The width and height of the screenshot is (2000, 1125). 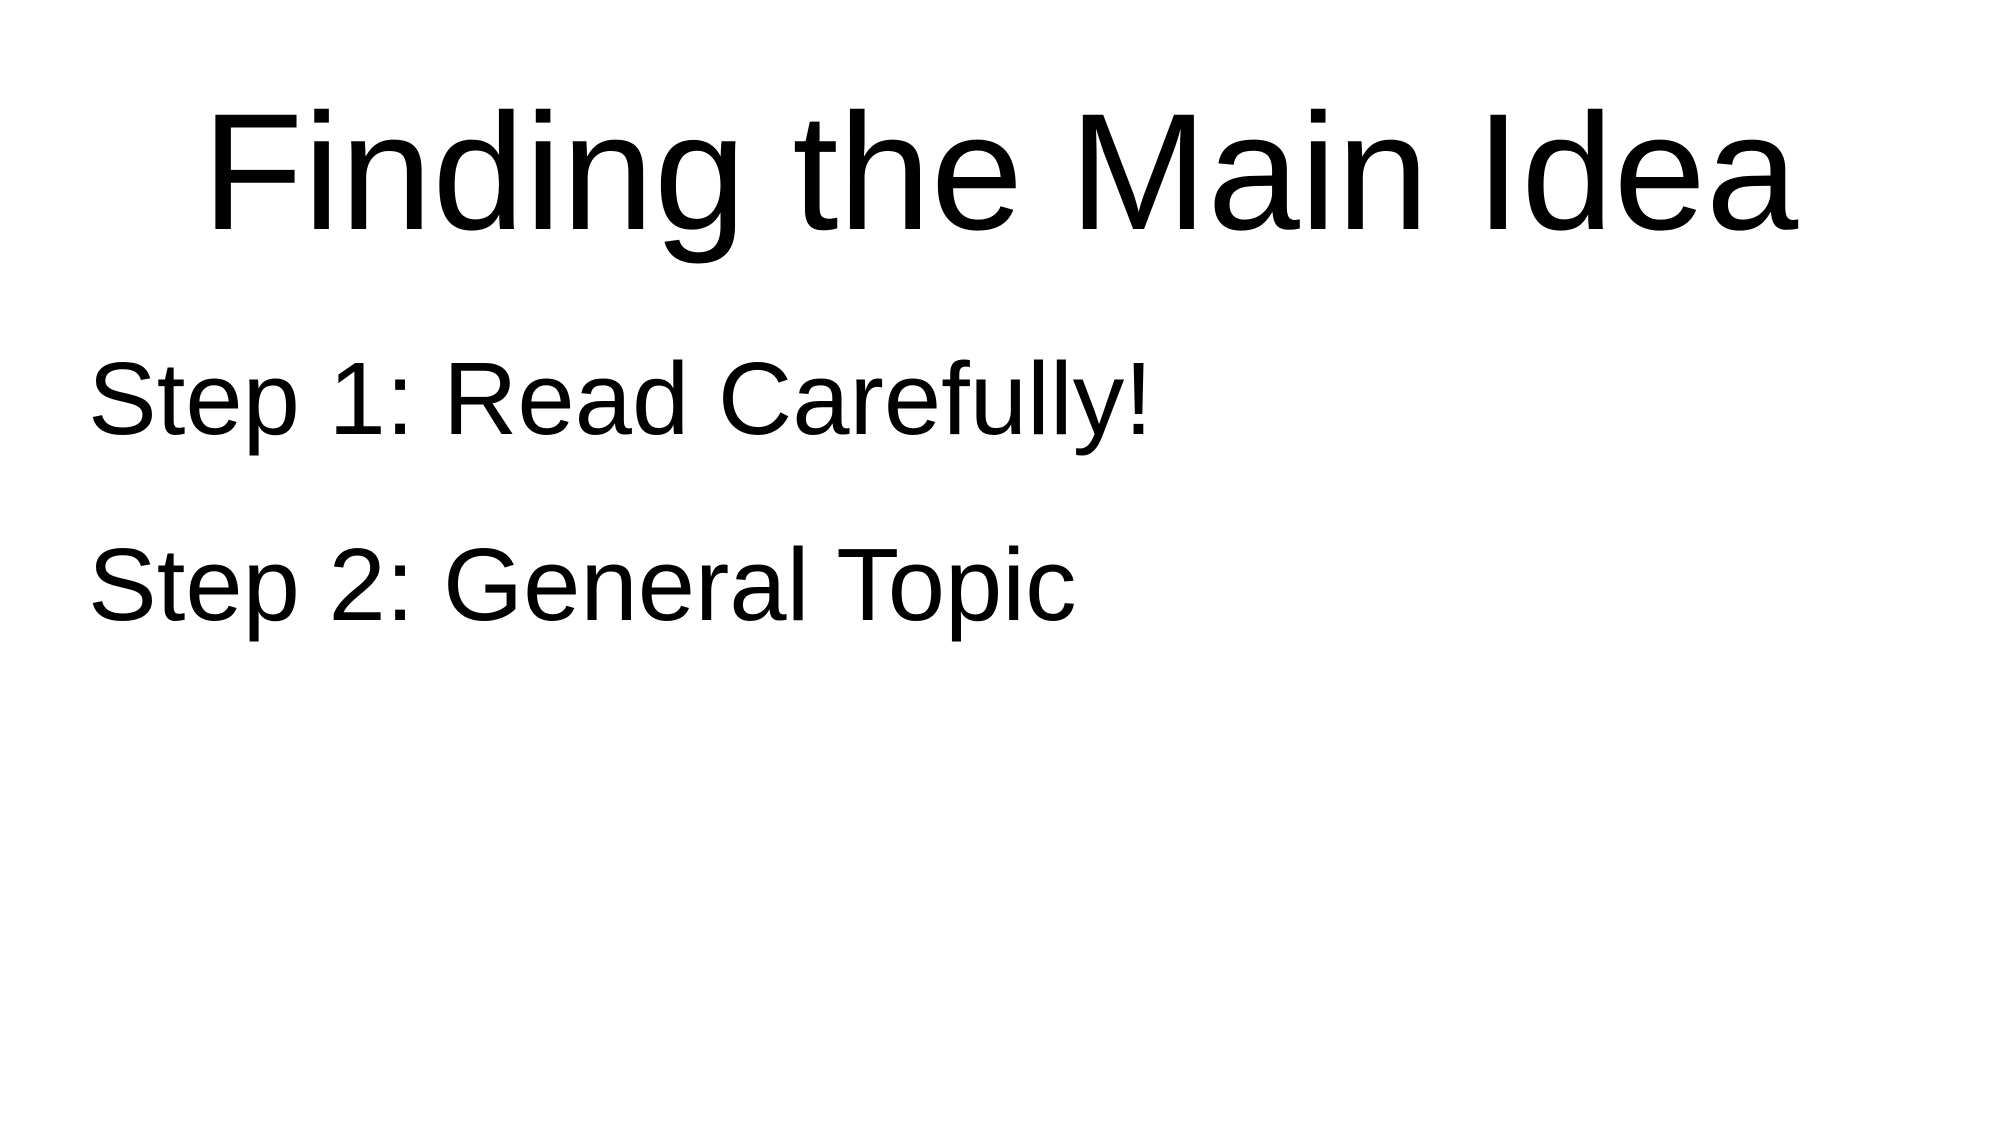 What do you see at coordinates (620, 398) in the screenshot?
I see `step-item: Step 1: Read Carefully!` at bounding box center [620, 398].